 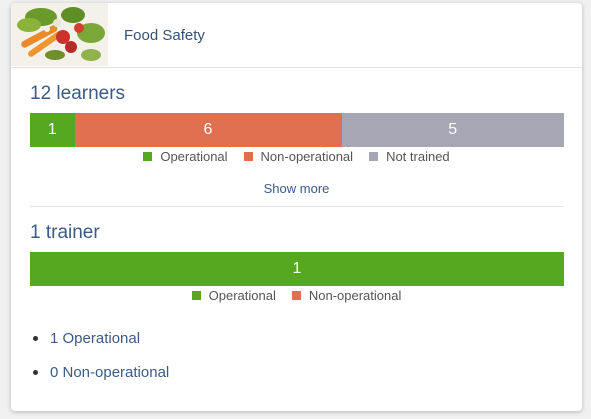 I want to click on list-item-label: 0 Non-operational, so click(x=109, y=372).